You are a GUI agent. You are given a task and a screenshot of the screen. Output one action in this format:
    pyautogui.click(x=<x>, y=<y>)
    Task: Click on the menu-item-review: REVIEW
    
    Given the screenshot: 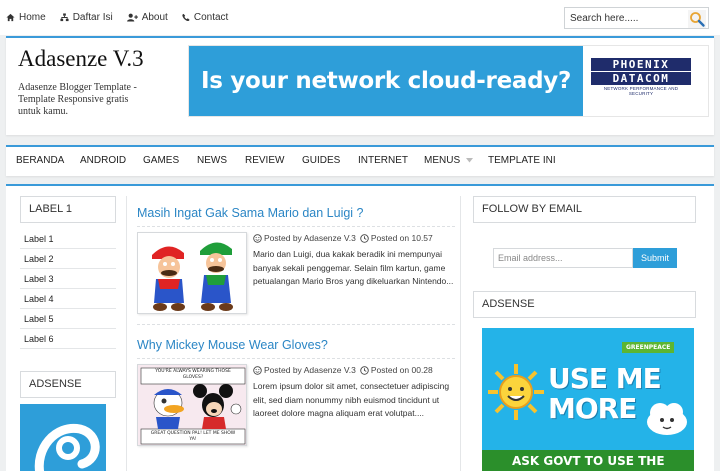 What is the action you would take?
    pyautogui.click(x=264, y=160)
    